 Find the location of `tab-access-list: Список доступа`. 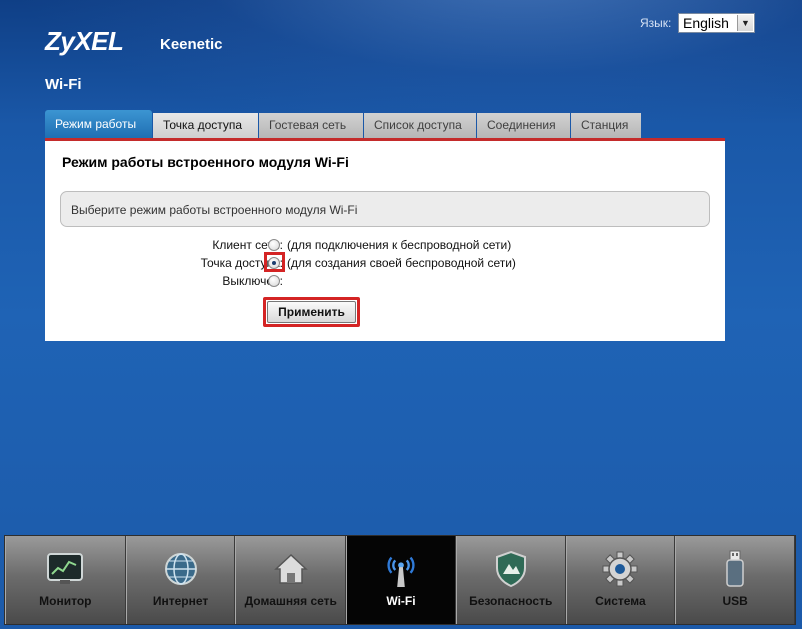

tab-access-list: Список доступа is located at coordinates (420, 125).